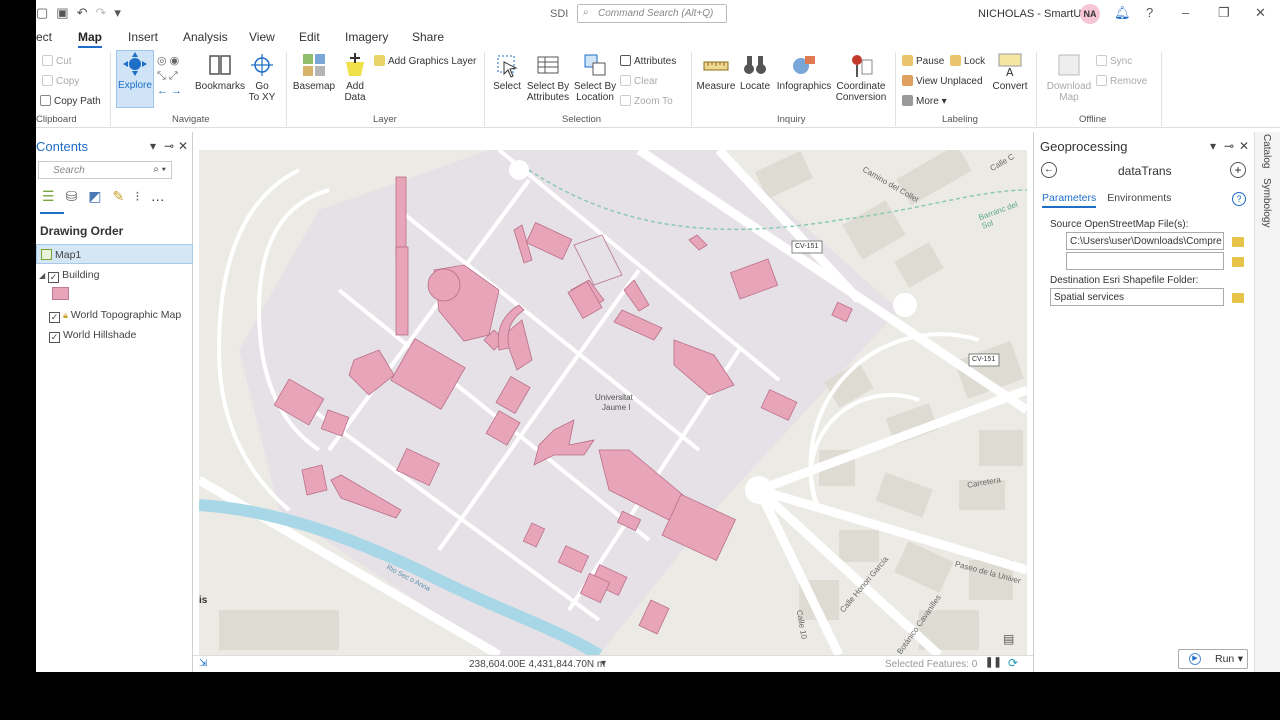  I want to click on refresh-icon: ⟳, so click(1013, 663).